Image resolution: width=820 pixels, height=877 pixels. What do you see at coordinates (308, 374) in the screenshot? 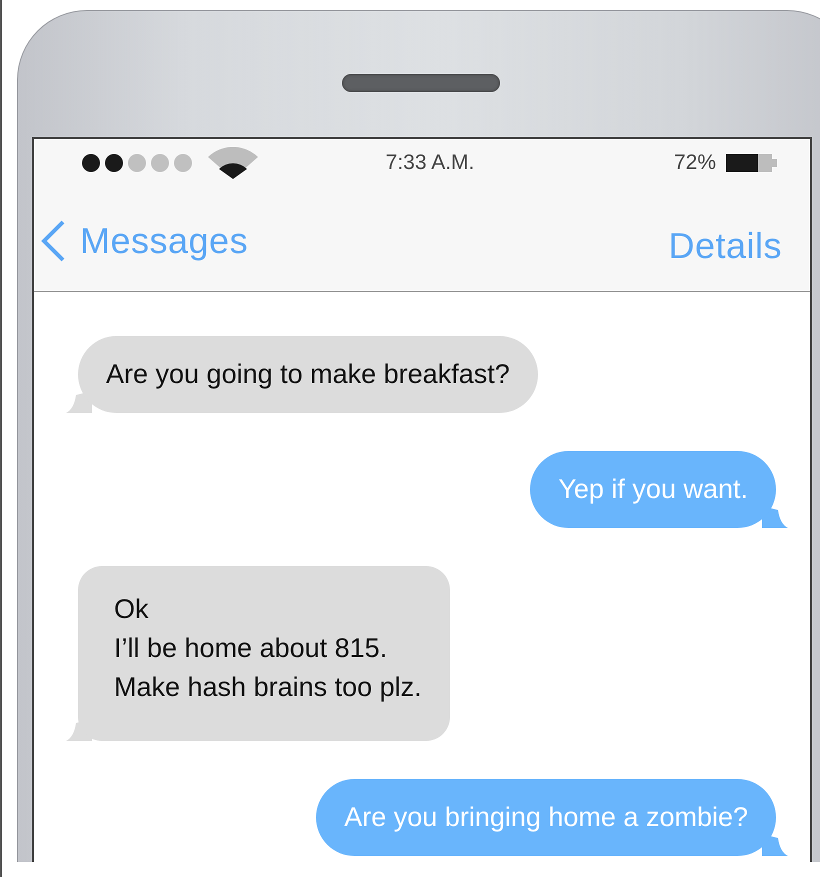
I see `received-message-bubble: Are you going to make breakfast?` at bounding box center [308, 374].